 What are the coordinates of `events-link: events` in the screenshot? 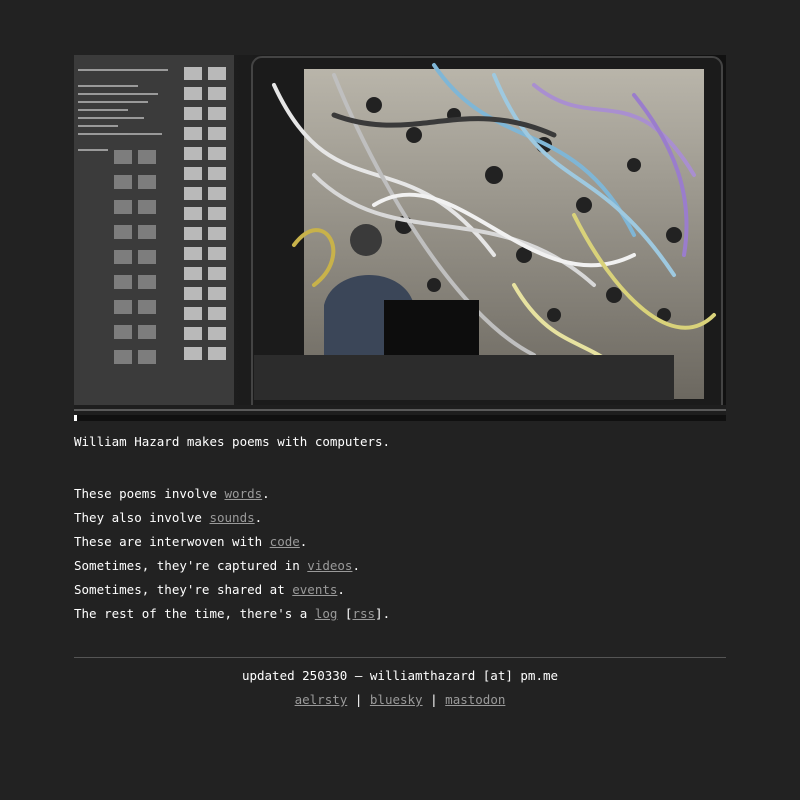 It's located at (314, 589).